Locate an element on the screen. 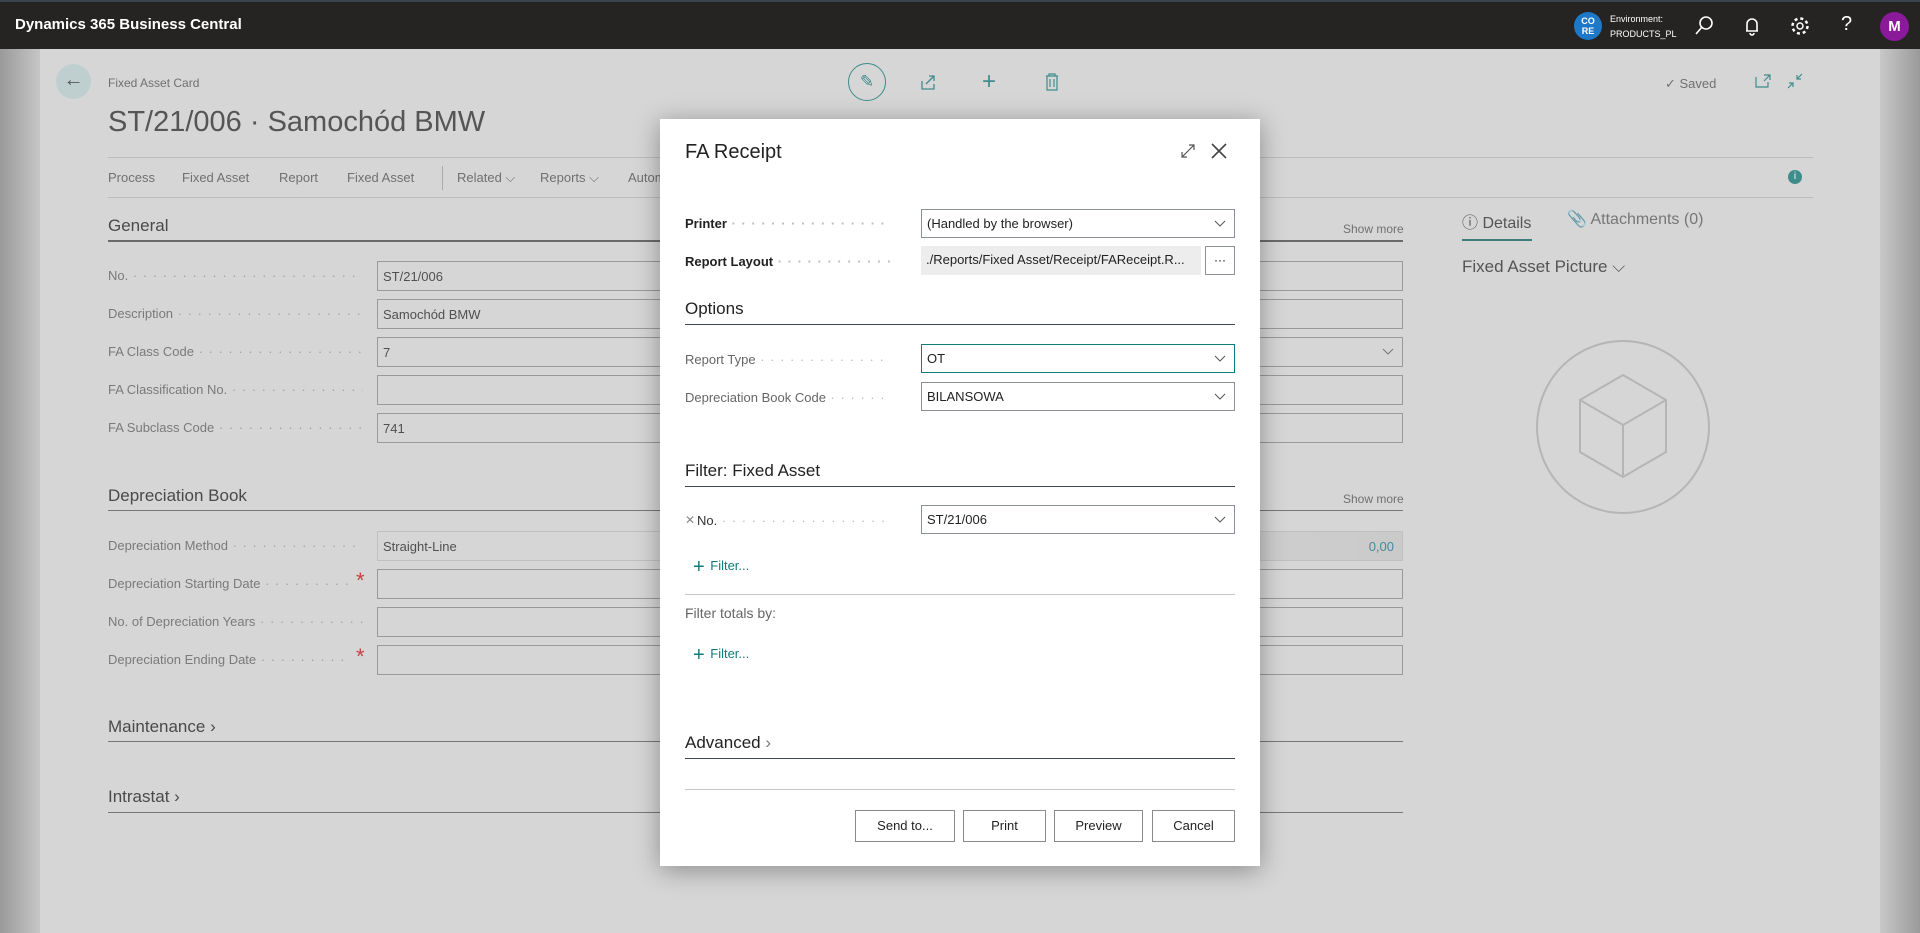 Image resolution: width=1920 pixels, height=933 pixels. info-icon: i is located at coordinates (1795, 177).